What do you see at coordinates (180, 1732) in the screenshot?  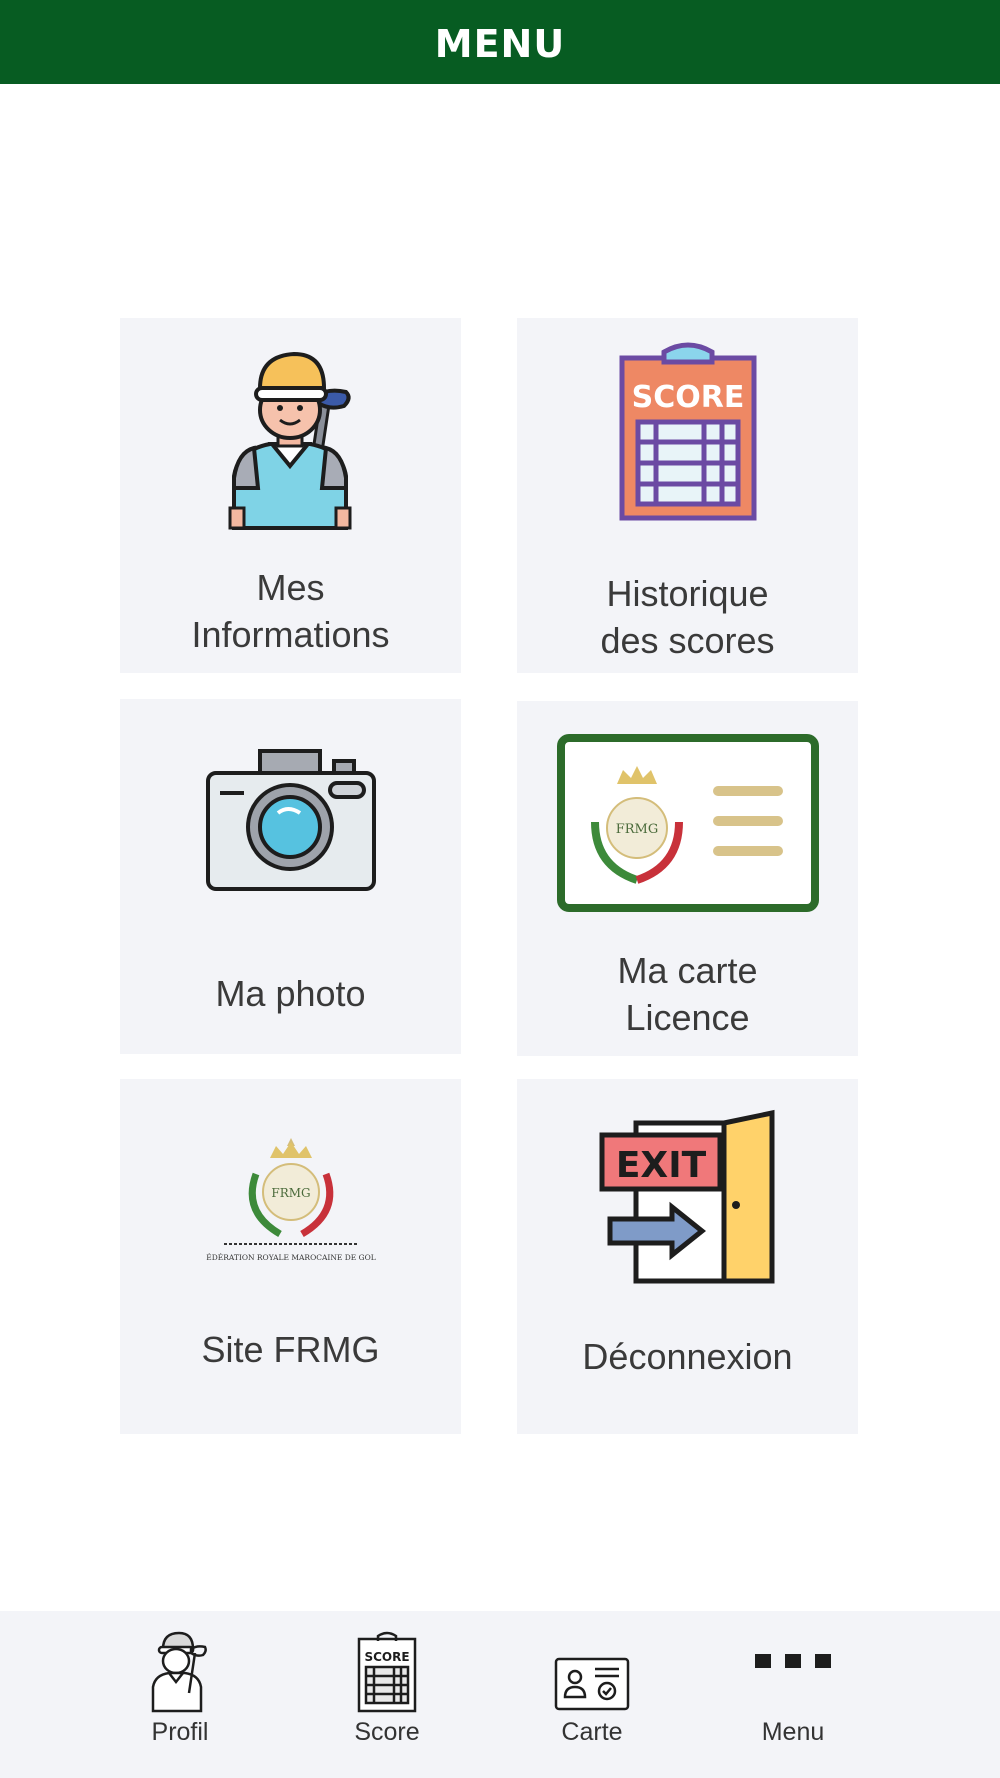 I see `tab-label: Profil` at bounding box center [180, 1732].